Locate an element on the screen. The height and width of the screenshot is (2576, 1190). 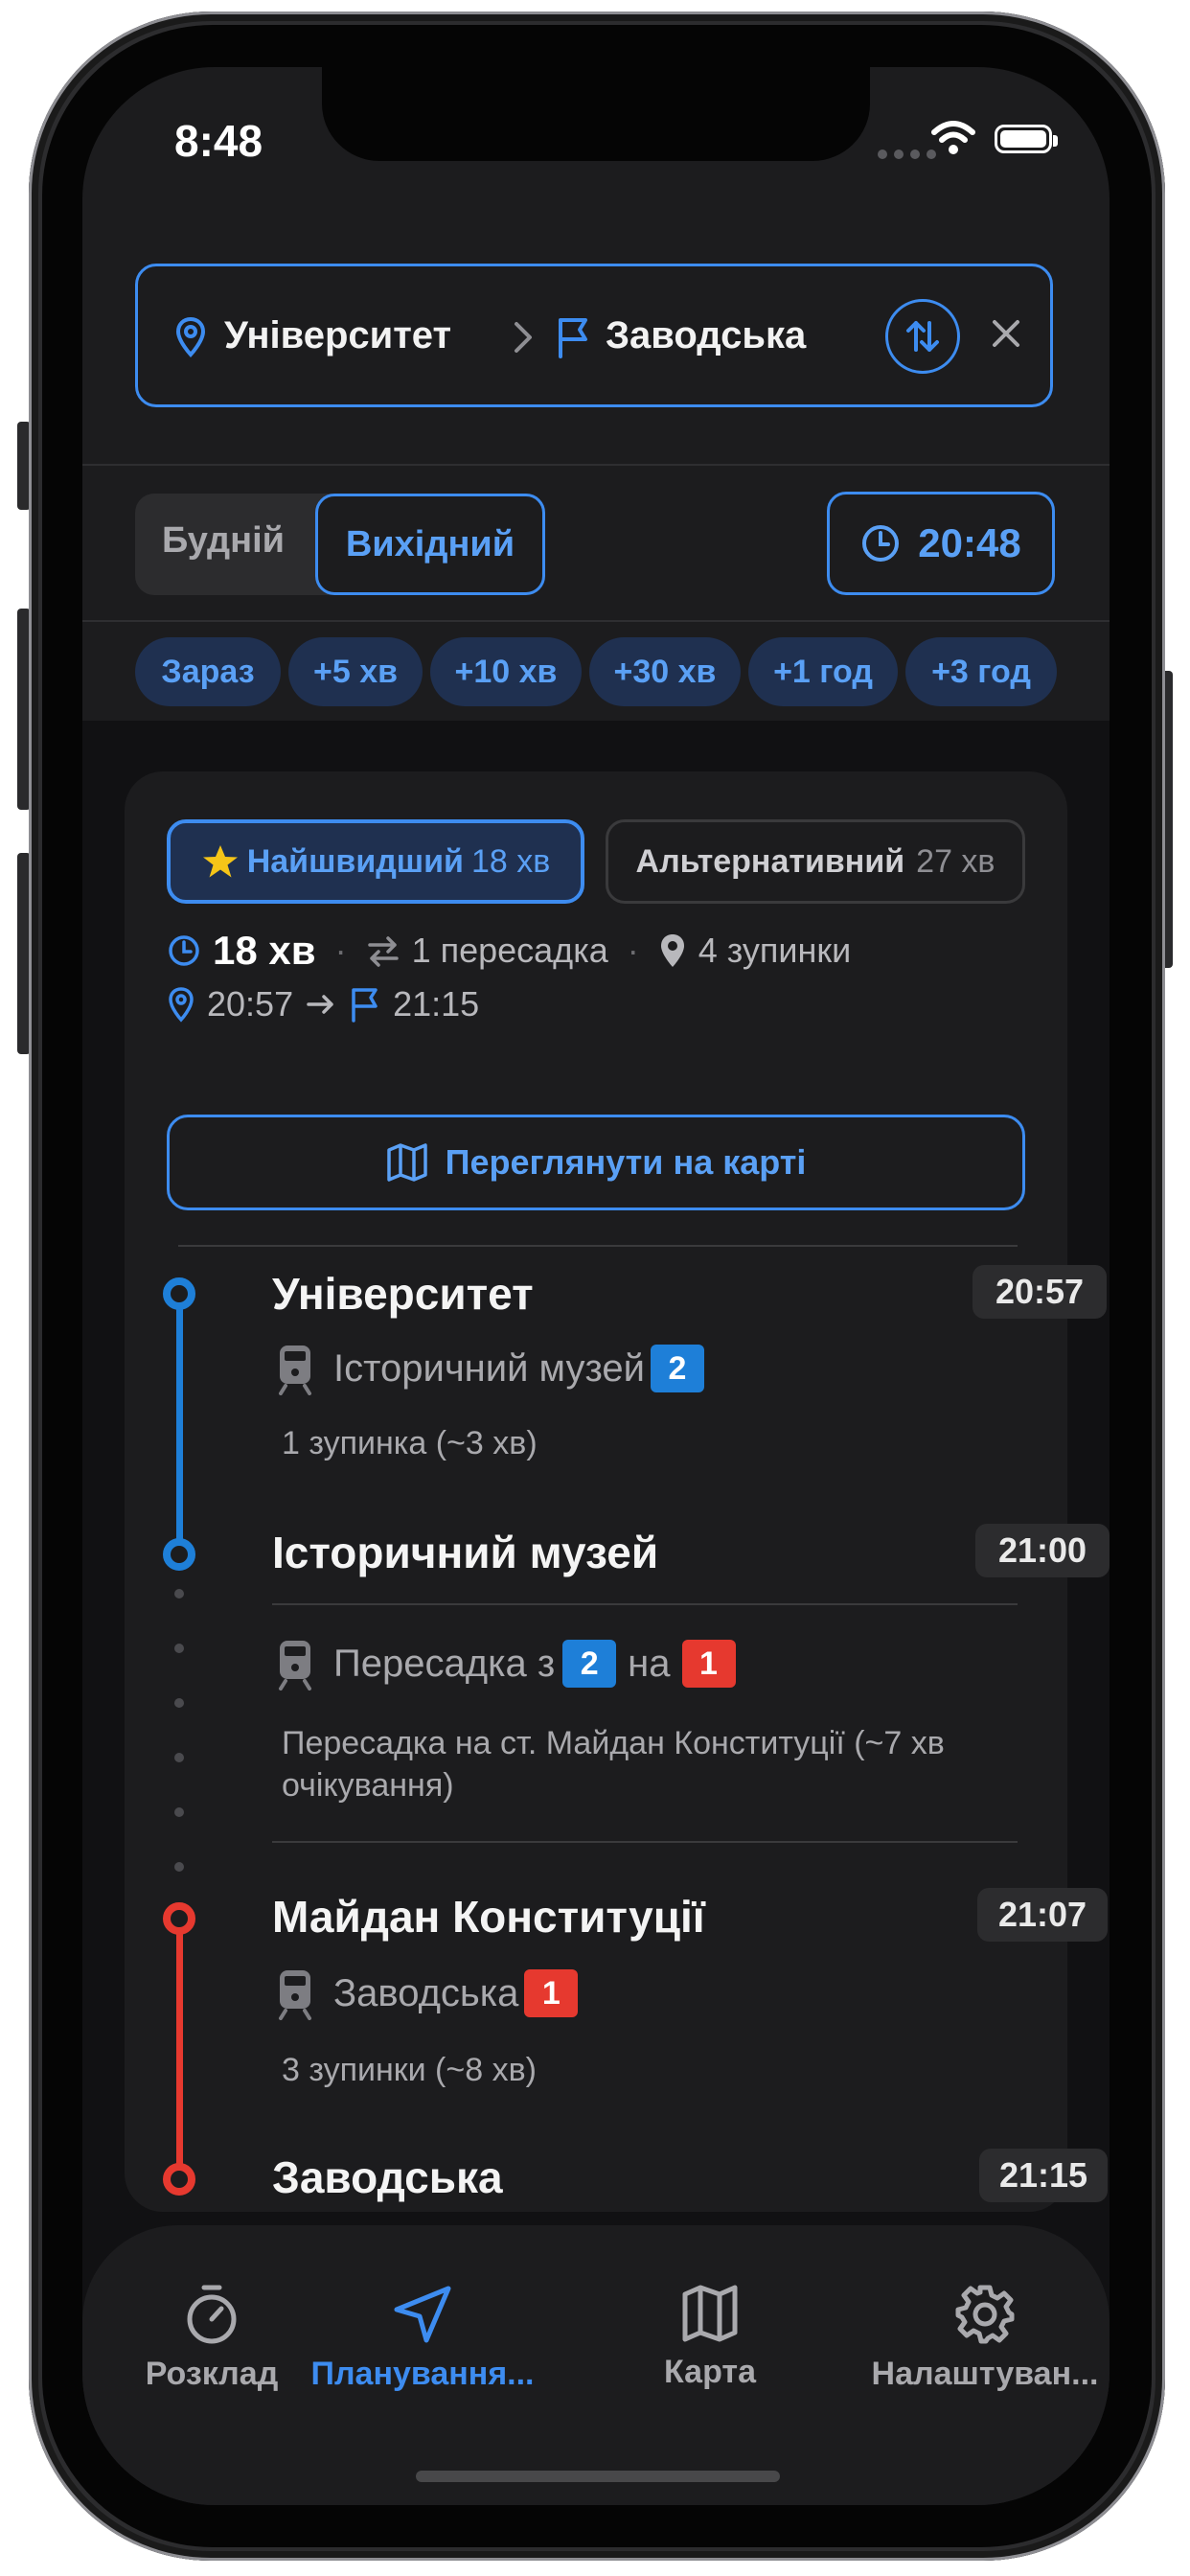
cellular-signal-icon is located at coordinates (907, 154).